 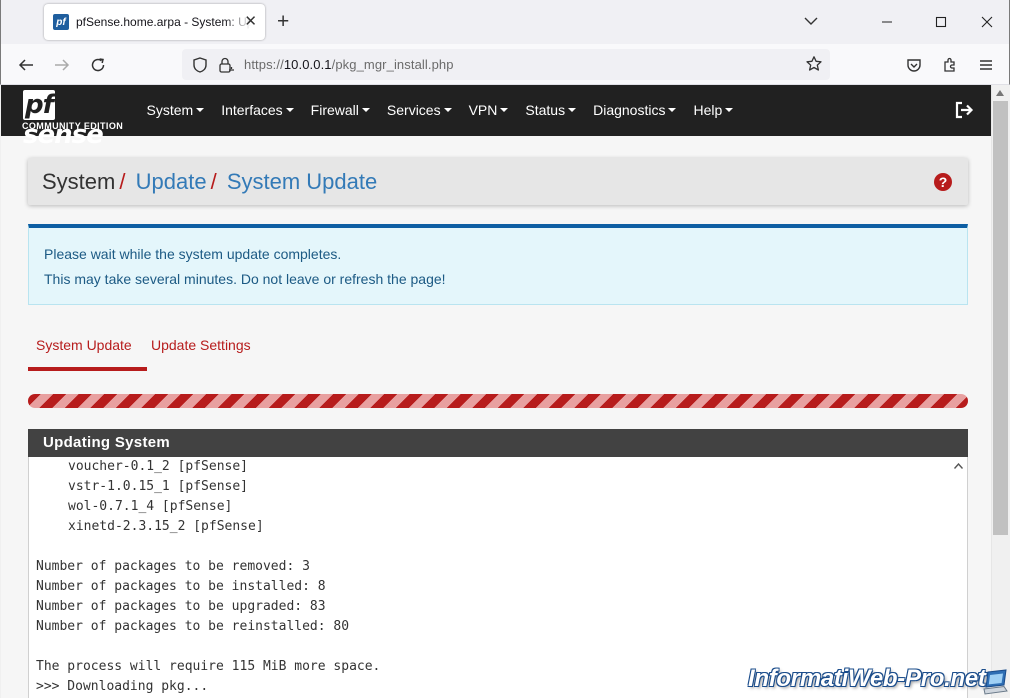 I want to click on update-progress-bar, so click(x=498, y=401).